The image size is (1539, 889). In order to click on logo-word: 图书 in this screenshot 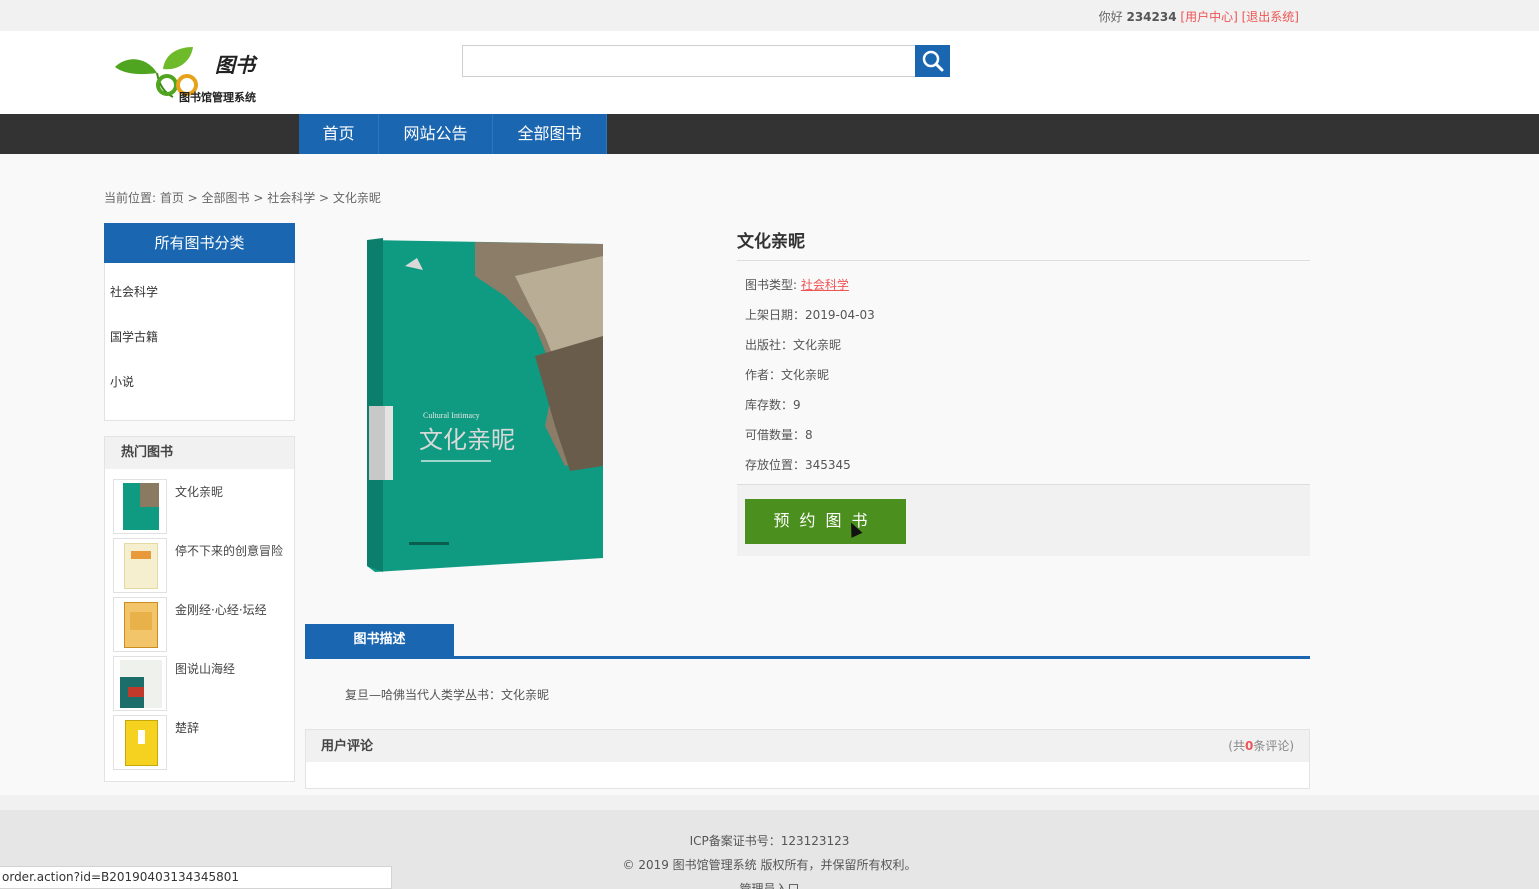, I will do `click(235, 65)`.